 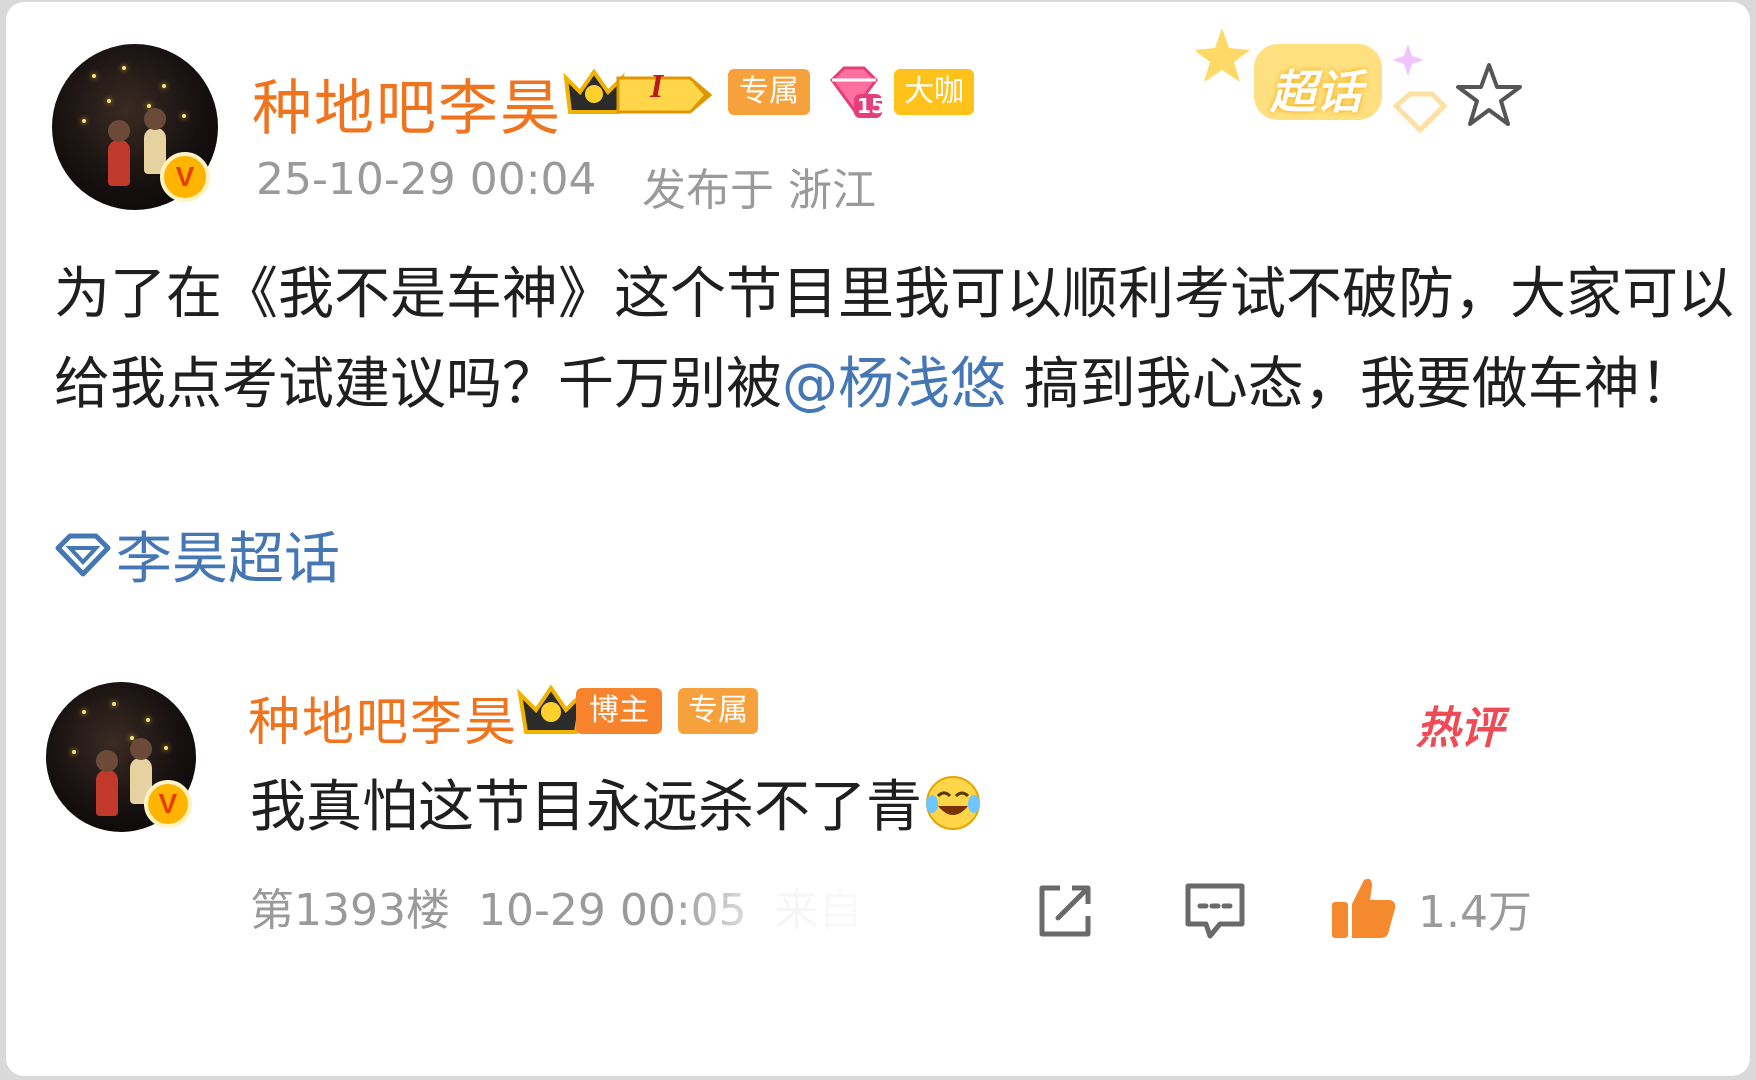 I want to click on comment-body: 我真怕这节目永远杀不了青, so click(x=616, y=802).